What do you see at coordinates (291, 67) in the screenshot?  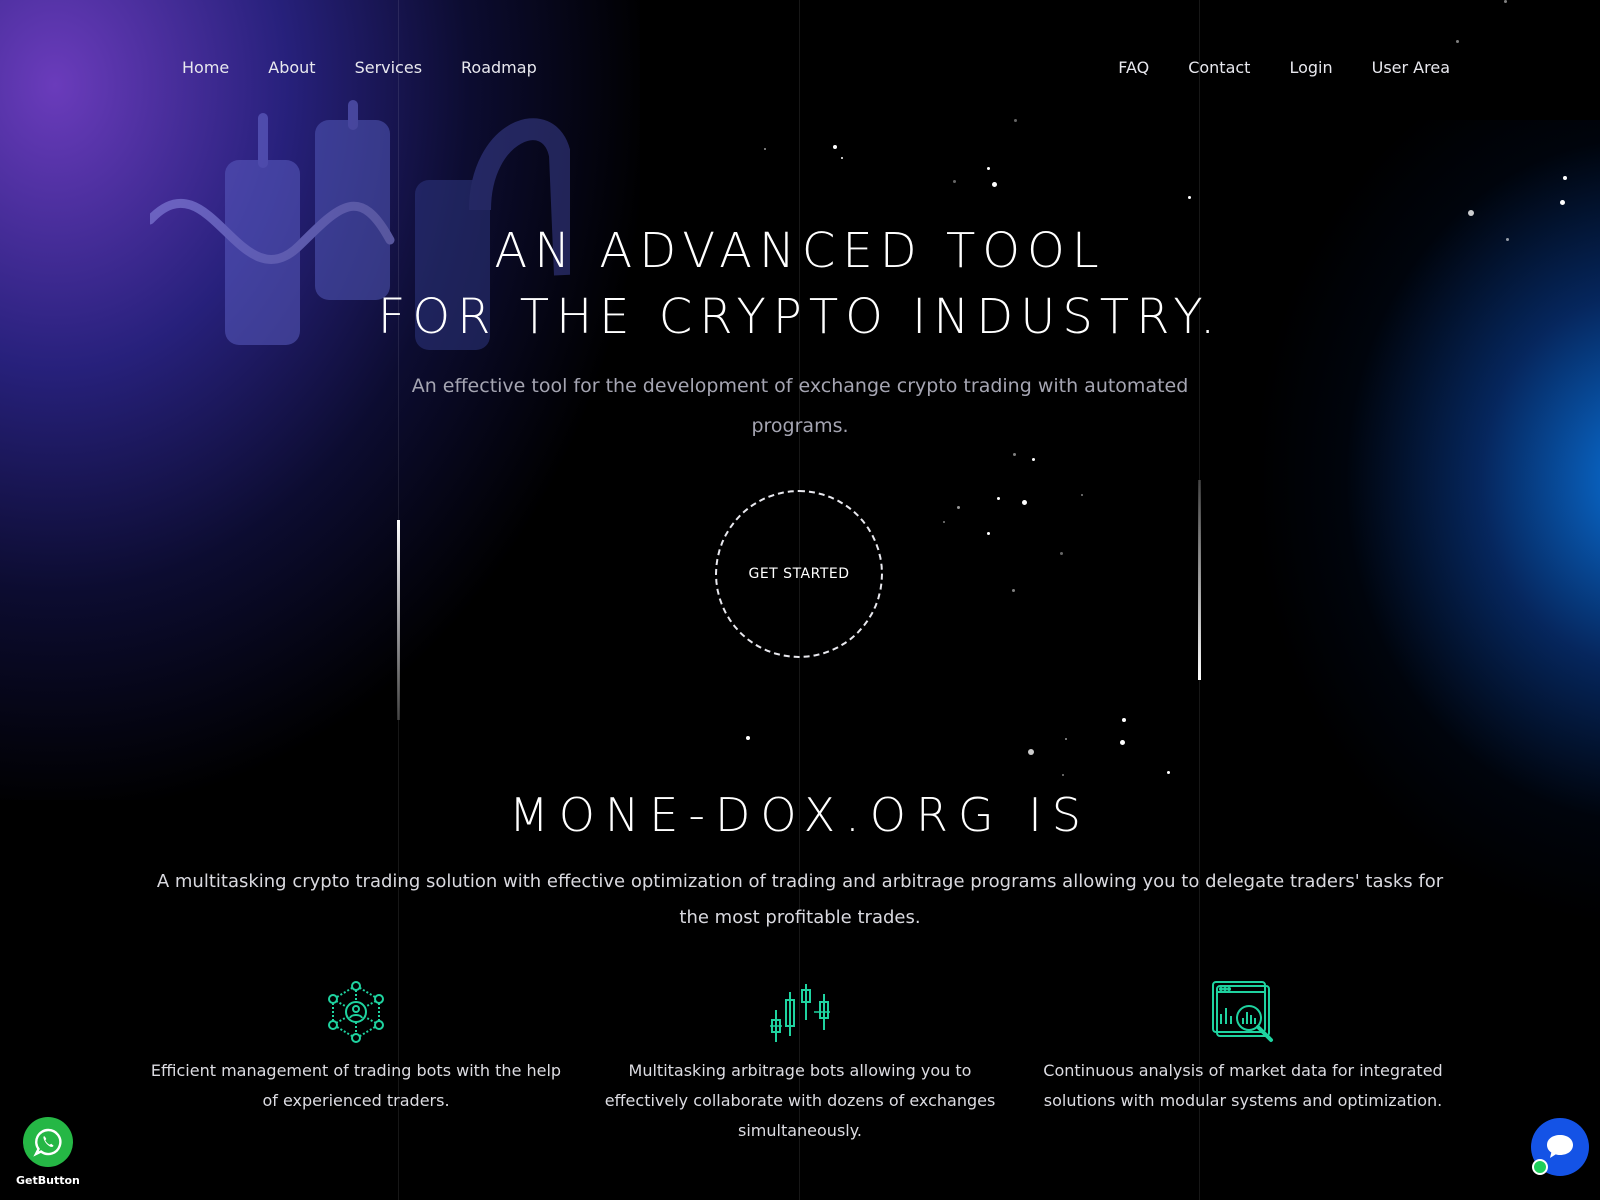 I see `nav-about: About` at bounding box center [291, 67].